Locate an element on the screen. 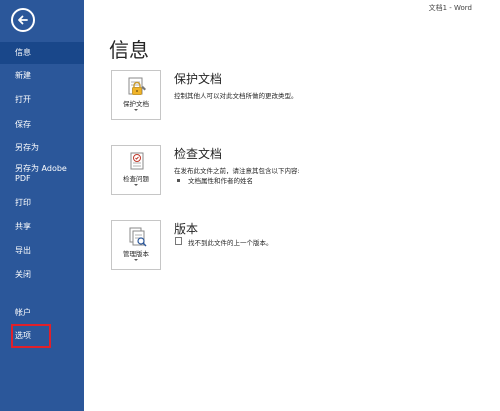 The width and height of the screenshot is (500, 411). nav-item-export: 导出 is located at coordinates (42, 251).